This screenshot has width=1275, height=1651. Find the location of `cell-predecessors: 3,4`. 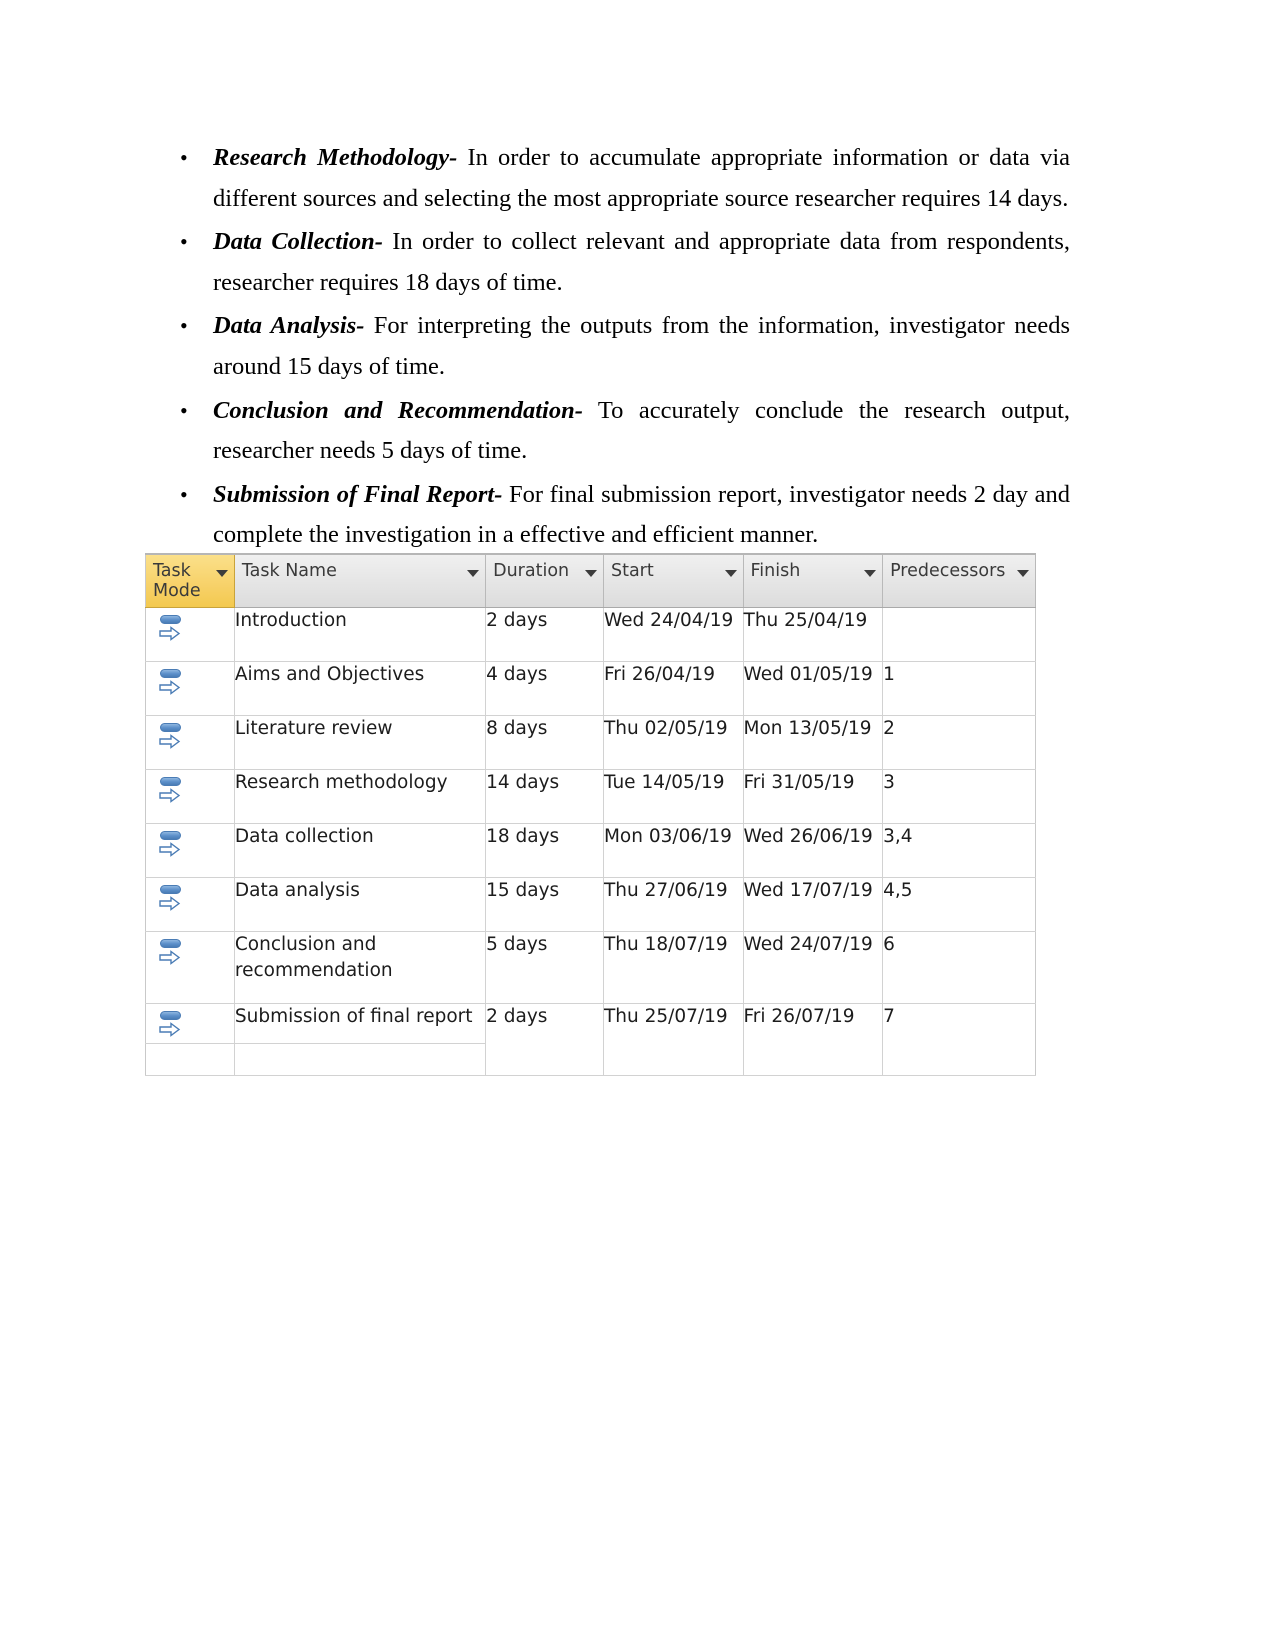

cell-predecessors: 3,4 is located at coordinates (959, 850).